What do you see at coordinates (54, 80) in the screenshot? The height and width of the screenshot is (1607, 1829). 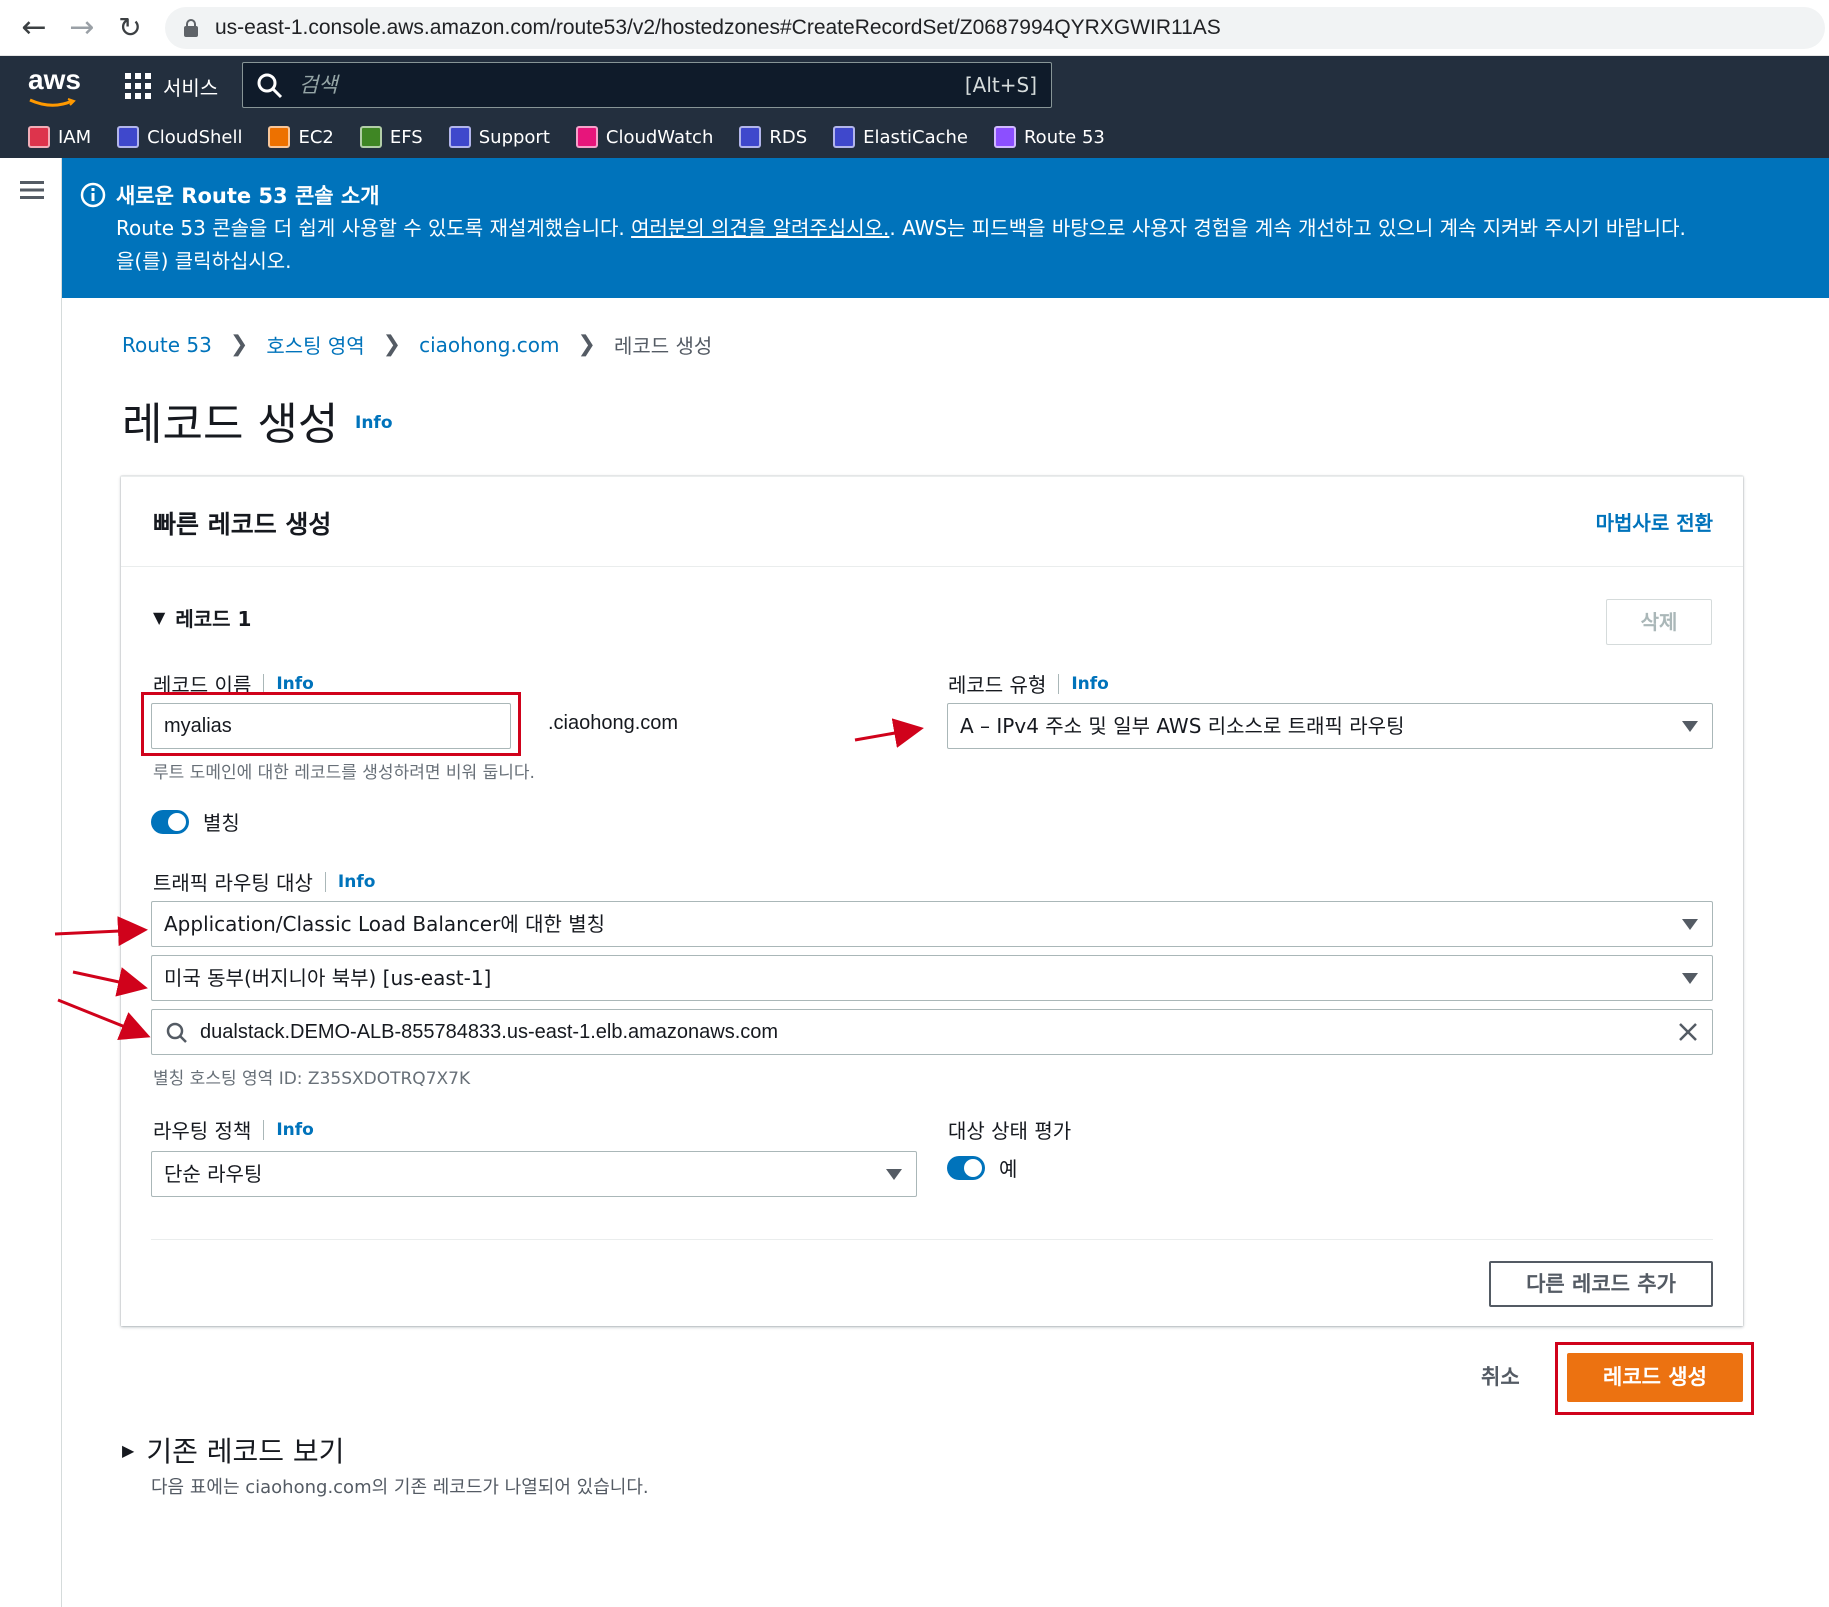 I see `aws-logo: aws` at bounding box center [54, 80].